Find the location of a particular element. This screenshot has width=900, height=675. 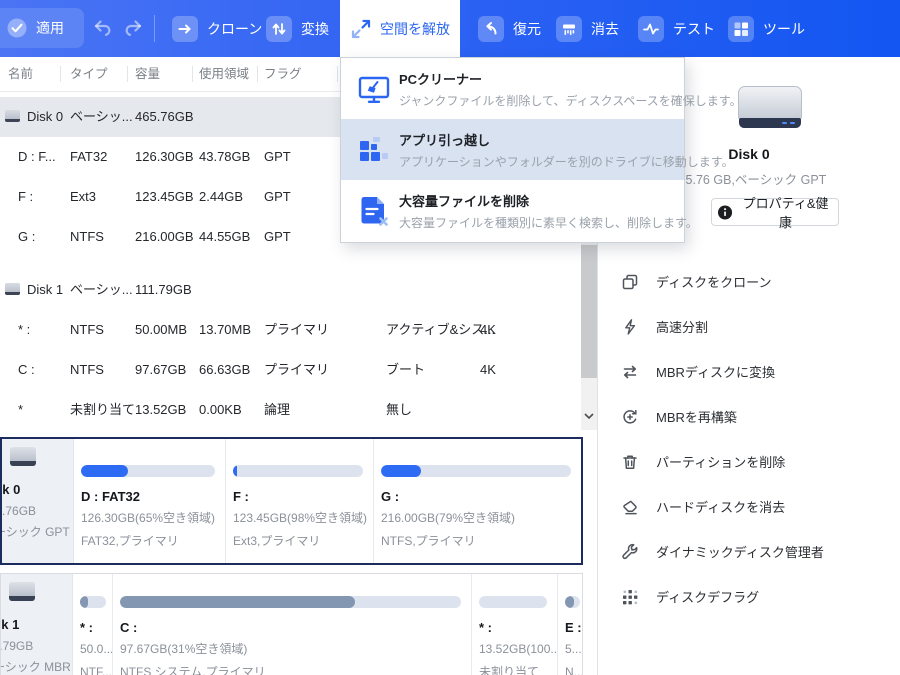

toolbar-item-tools: ツール is located at coordinates (766, 28).